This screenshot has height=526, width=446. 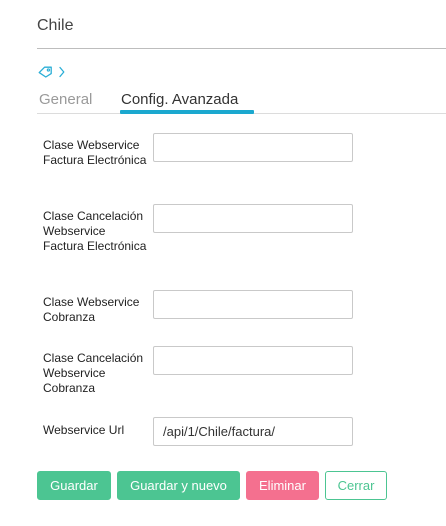 I want to click on save-and-new-button: Guardar y nuevo, so click(x=178, y=485).